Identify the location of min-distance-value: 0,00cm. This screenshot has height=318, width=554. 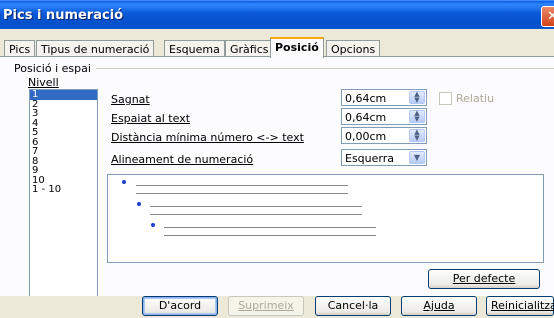
(366, 136).